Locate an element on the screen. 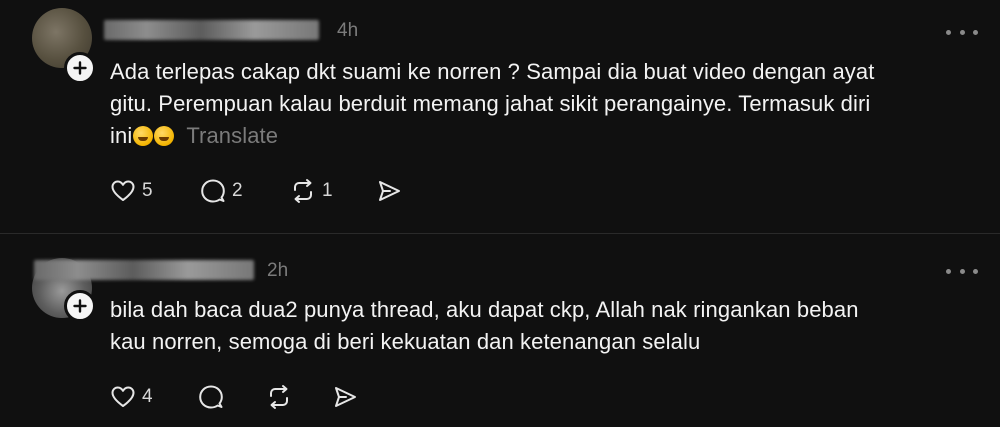 Image resolution: width=1000 pixels, height=427 pixels. repost-button is located at coordinates (299, 397).